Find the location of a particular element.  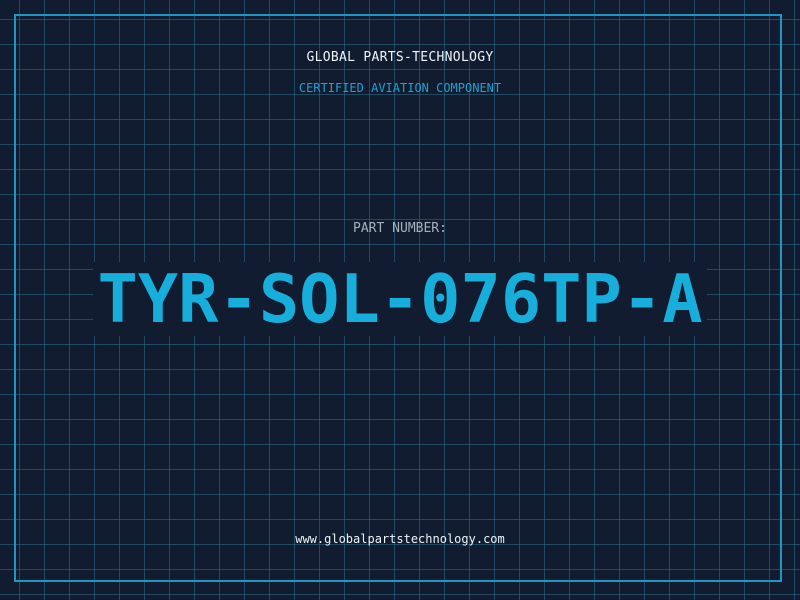

part-number-value: TYR-SOL-076TP-A is located at coordinates (400, 299).